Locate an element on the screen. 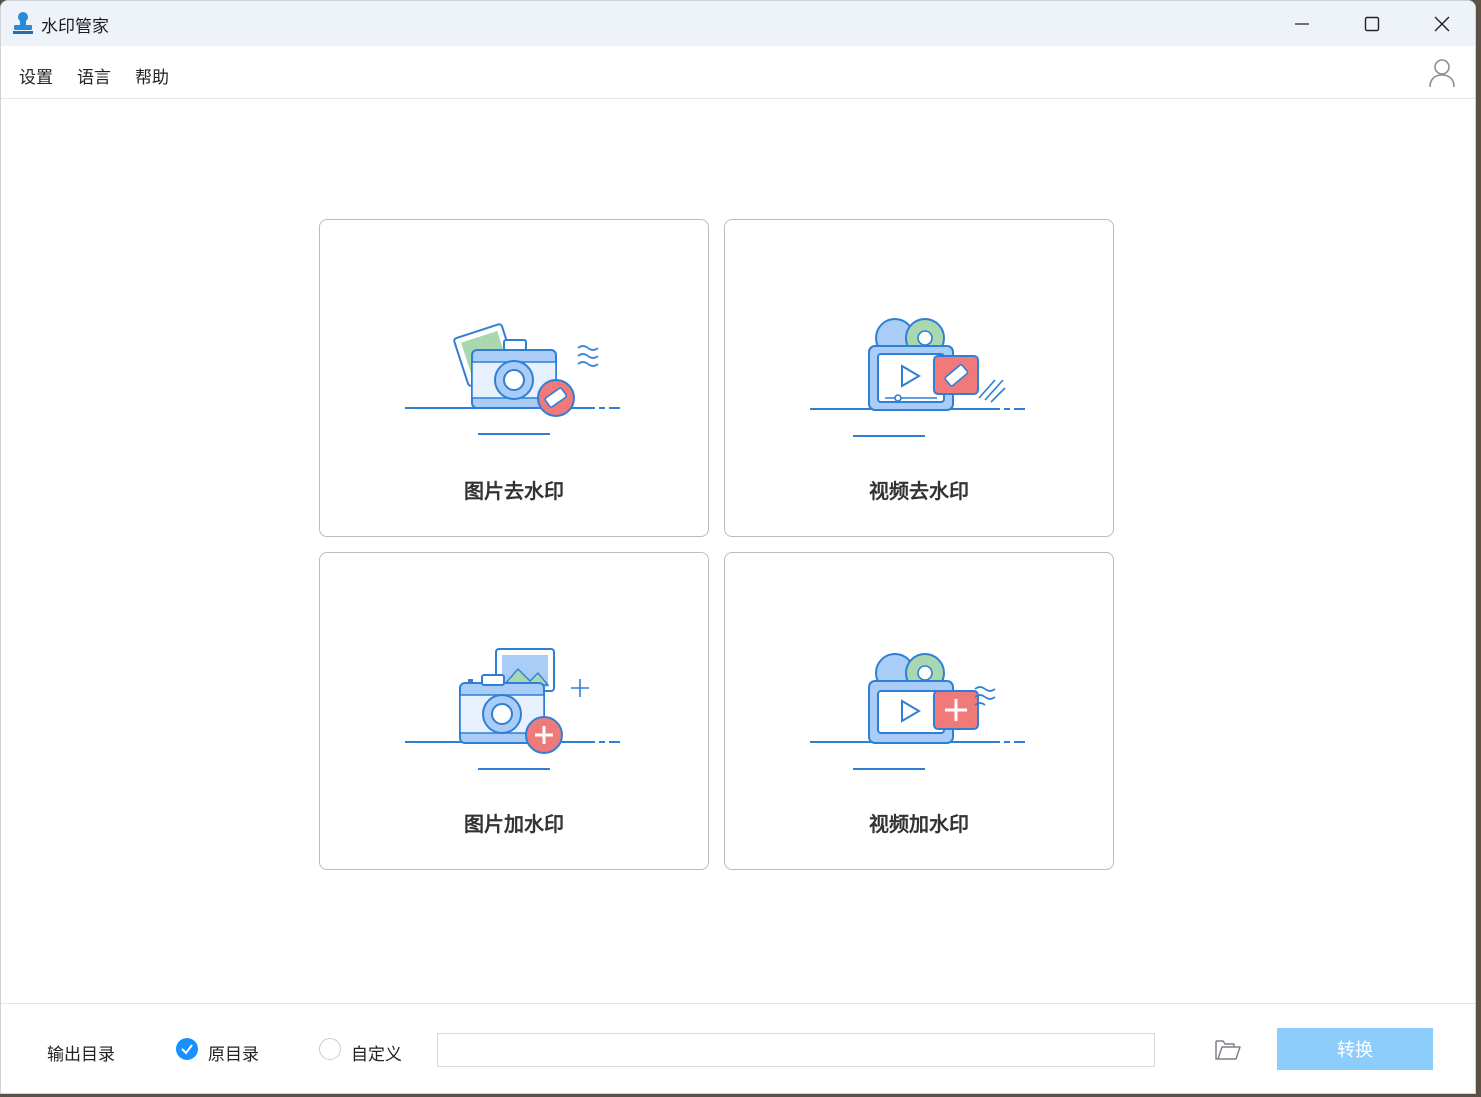 This screenshot has width=1481, height=1097. check-icon is located at coordinates (187, 1049).